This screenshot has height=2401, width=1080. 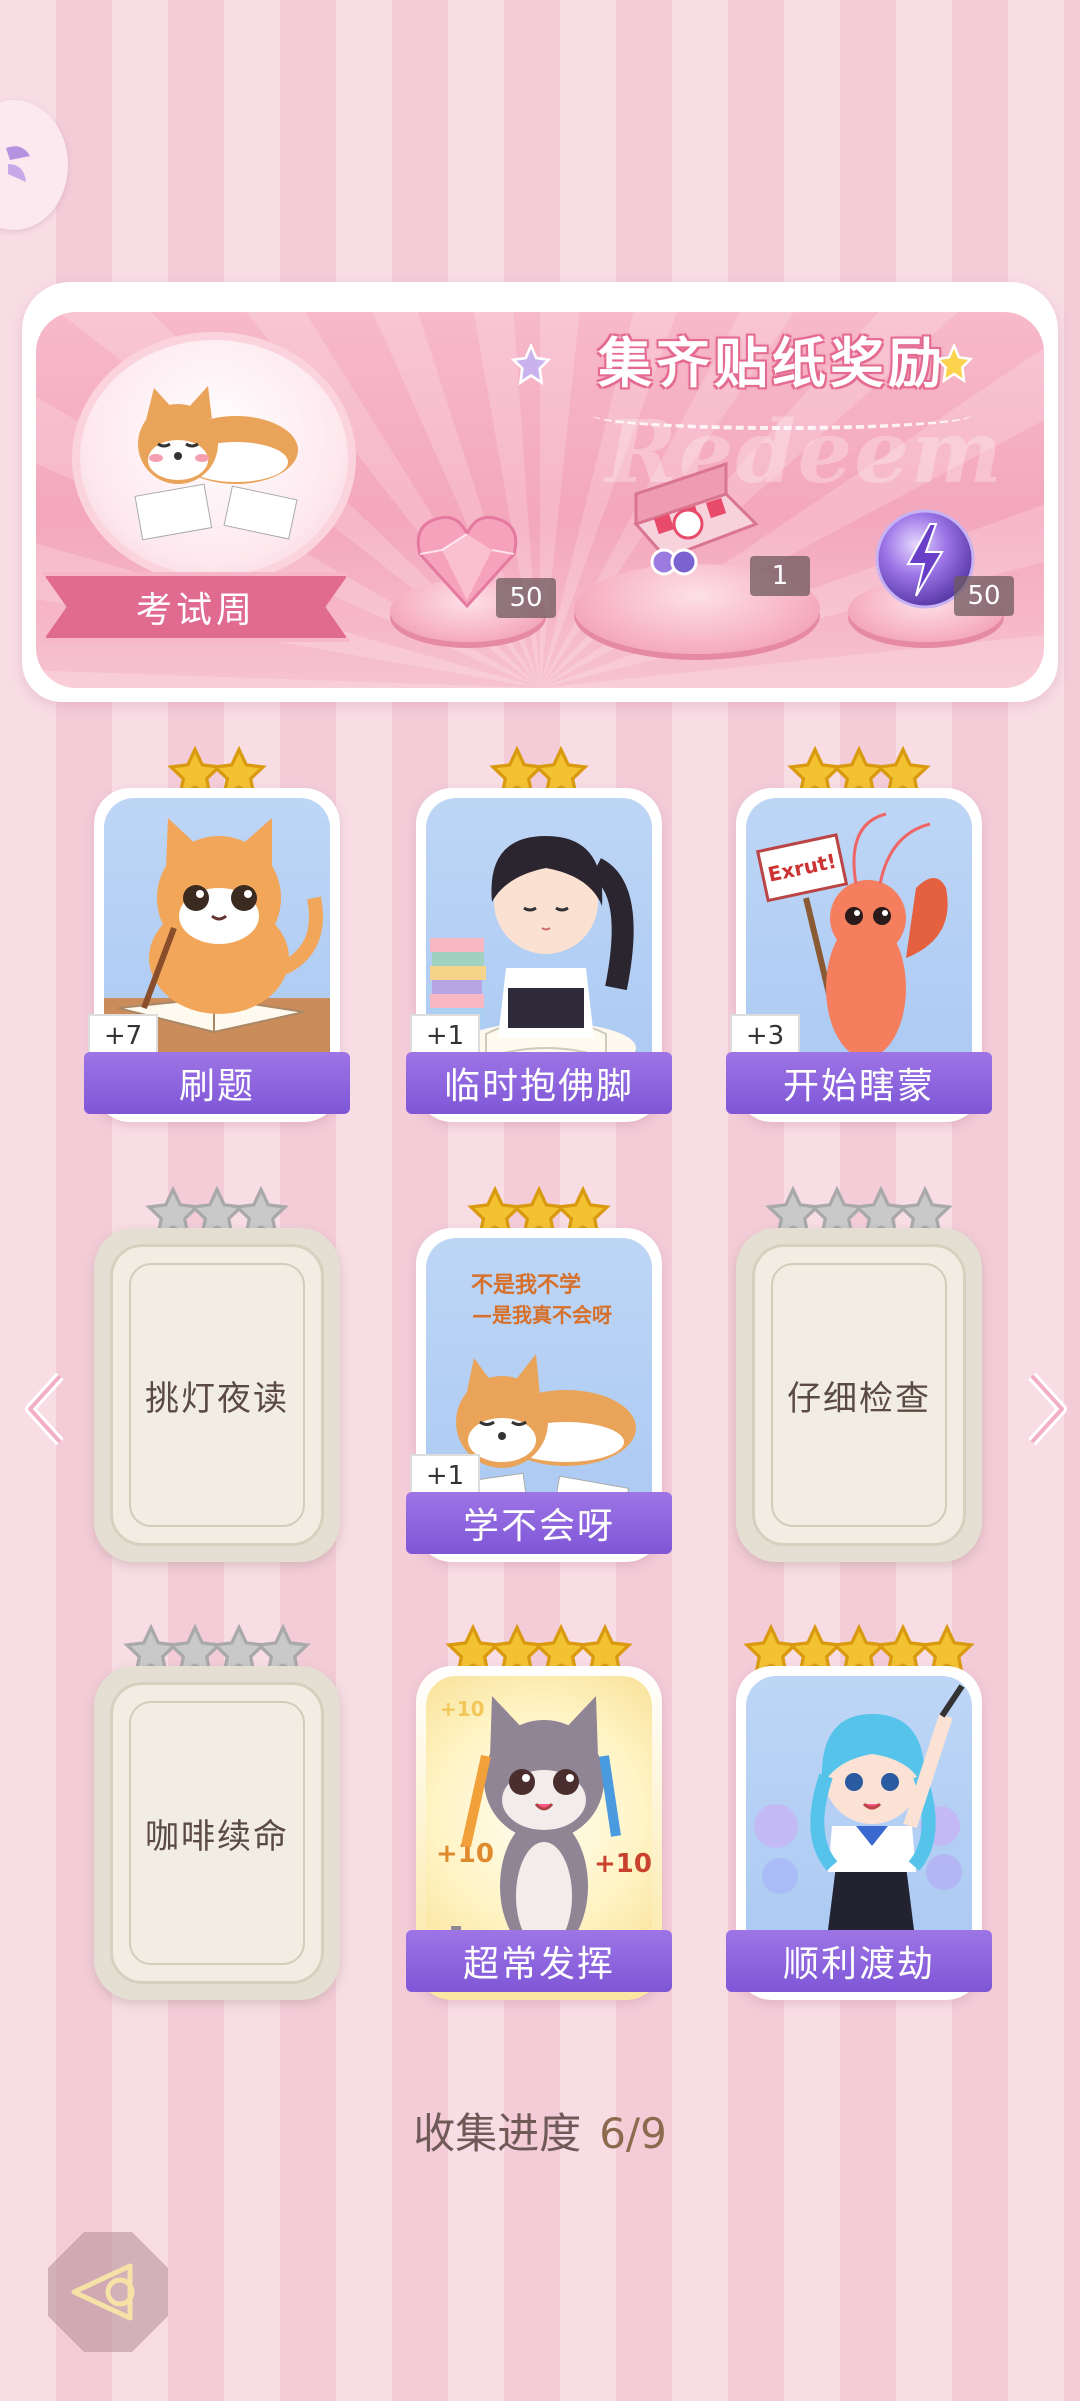 I want to click on card-name: 挑灯夜读, so click(x=217, y=1398).